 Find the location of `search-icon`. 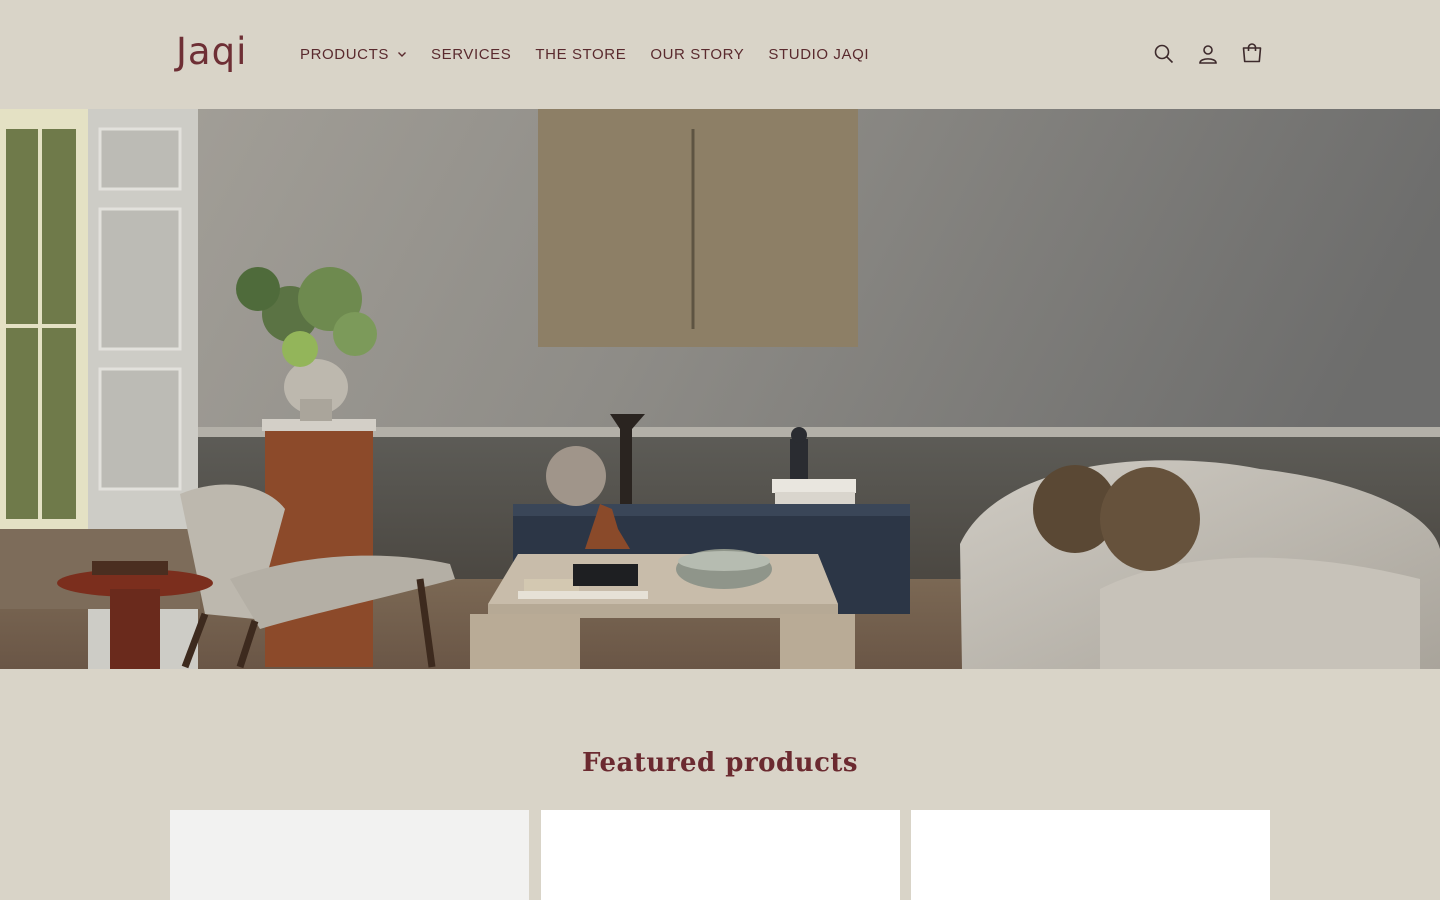

search-icon is located at coordinates (1164, 54).